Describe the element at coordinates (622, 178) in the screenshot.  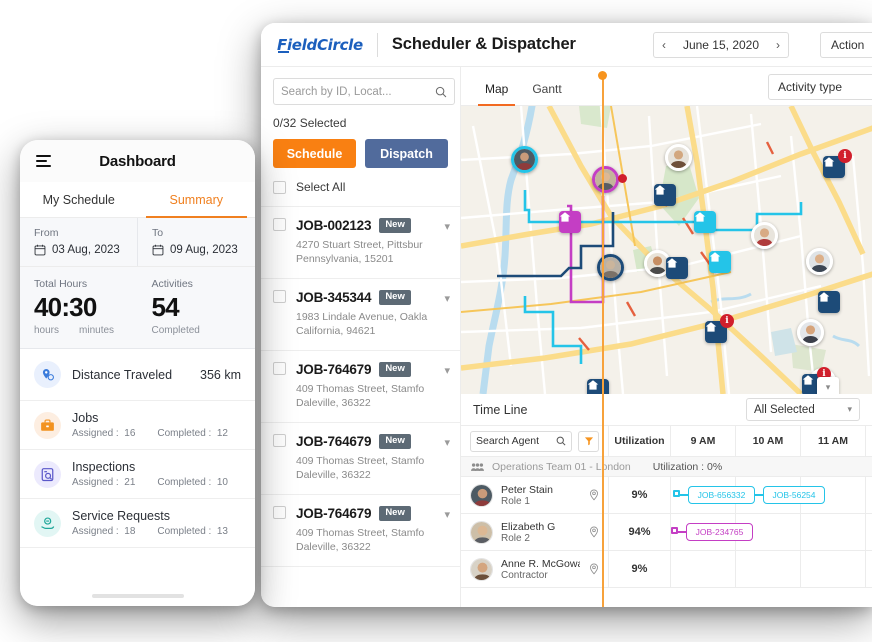
I see `map-alert-dot` at that location.